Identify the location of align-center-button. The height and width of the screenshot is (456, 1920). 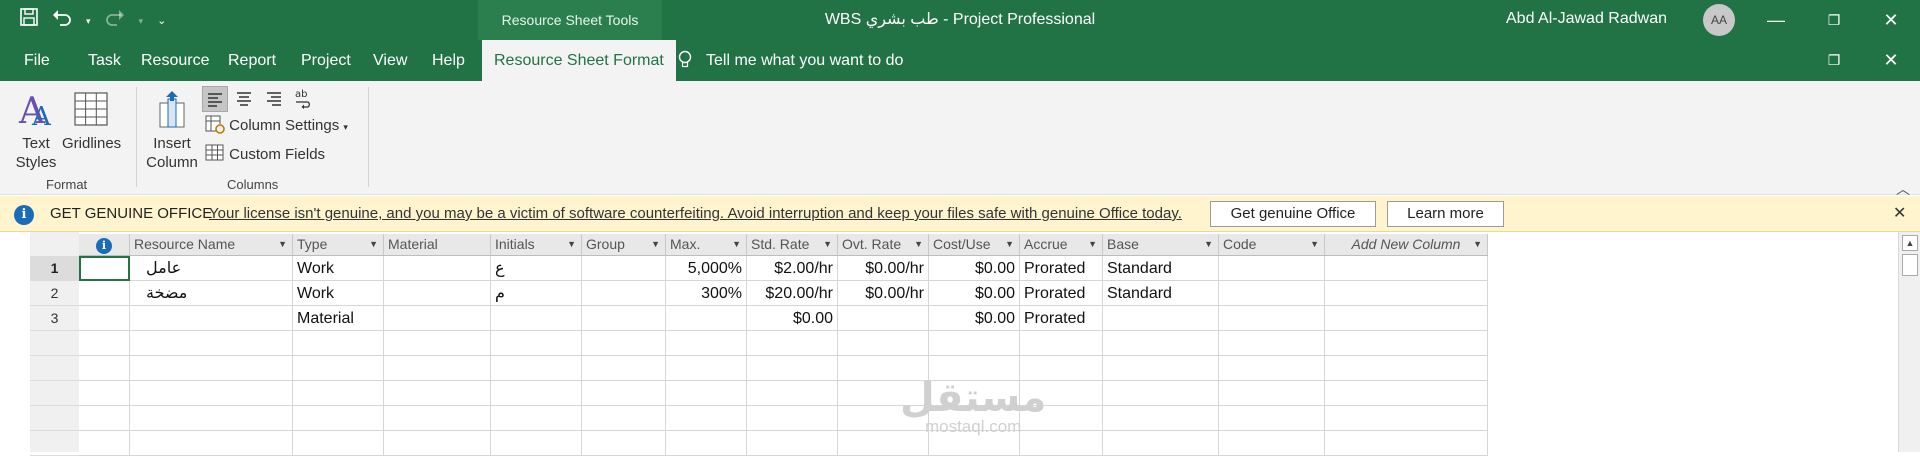
(245, 99).